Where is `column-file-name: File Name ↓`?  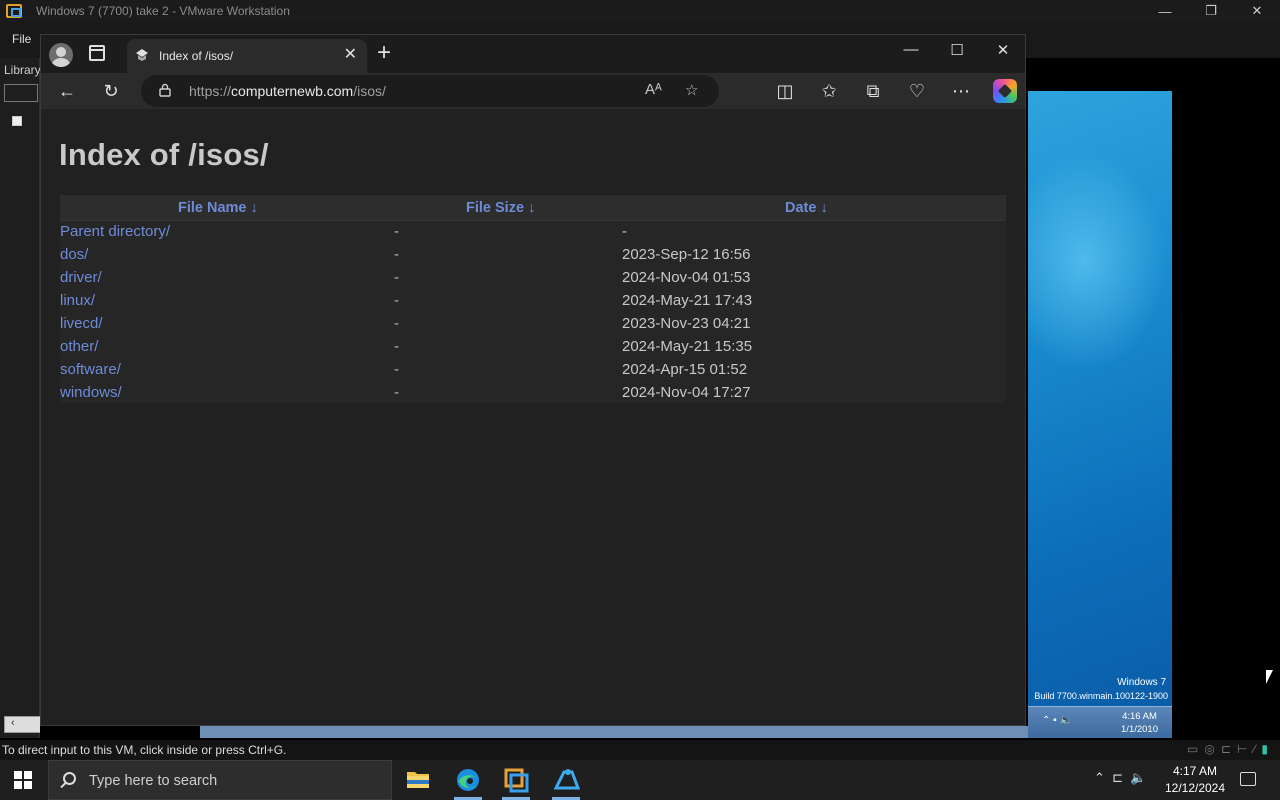
column-file-name: File Name ↓ is located at coordinates (218, 208).